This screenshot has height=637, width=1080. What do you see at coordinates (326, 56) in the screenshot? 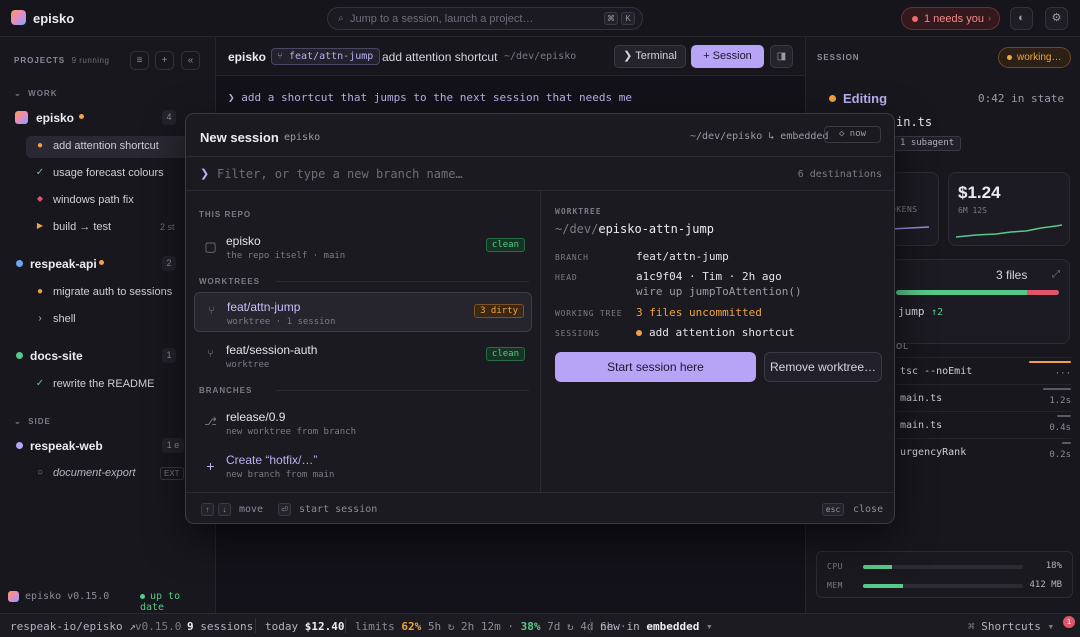
I see `branch-pill: ⑂ feat/attn-jump` at bounding box center [326, 56].